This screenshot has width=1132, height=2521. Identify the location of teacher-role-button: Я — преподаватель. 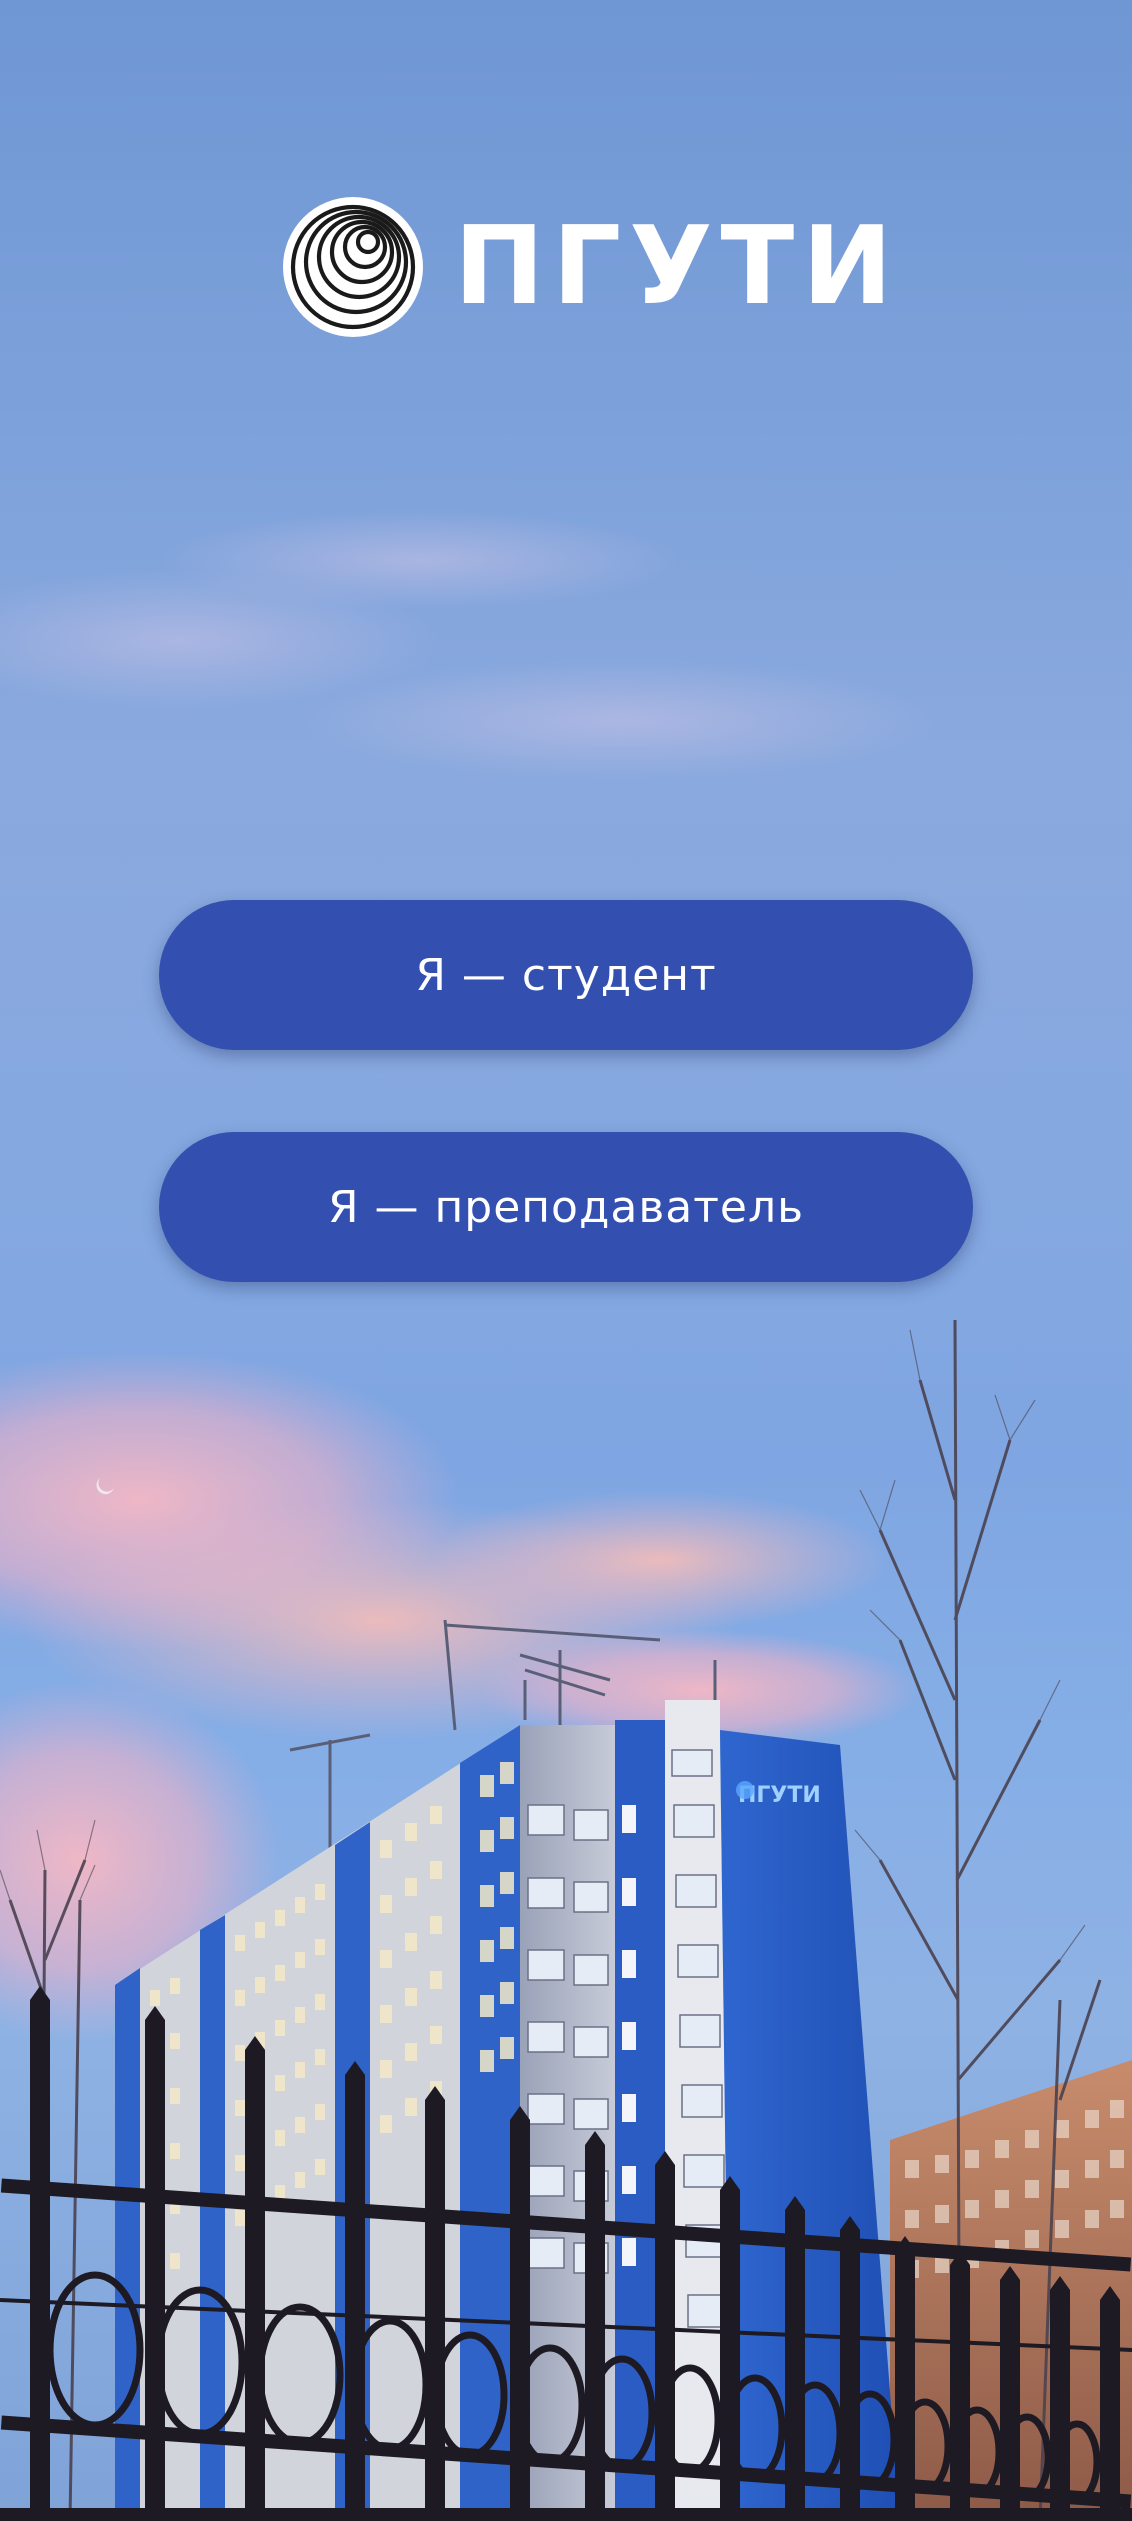
(566, 1207).